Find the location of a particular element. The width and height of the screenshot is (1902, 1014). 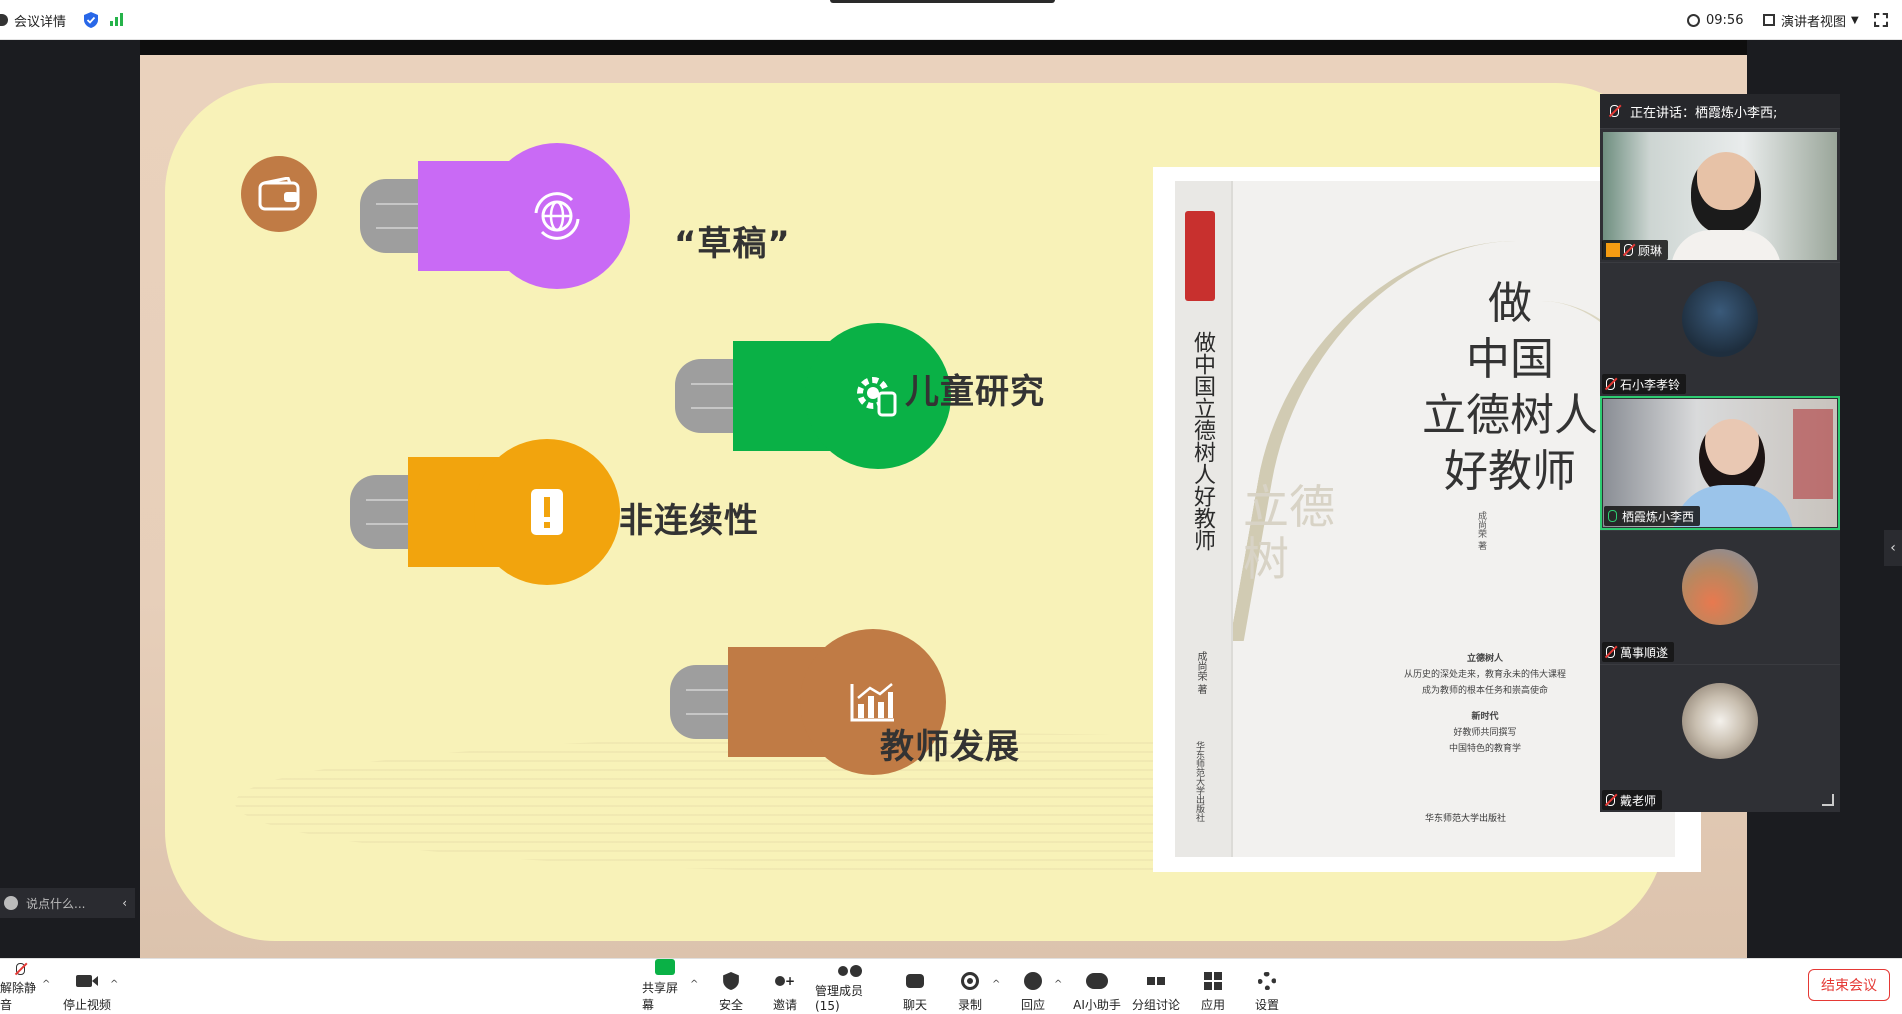

book-spine: 做中国立德树人好教师 成尚荣 著 华东师范大学出版社 is located at coordinates (1204, 519).